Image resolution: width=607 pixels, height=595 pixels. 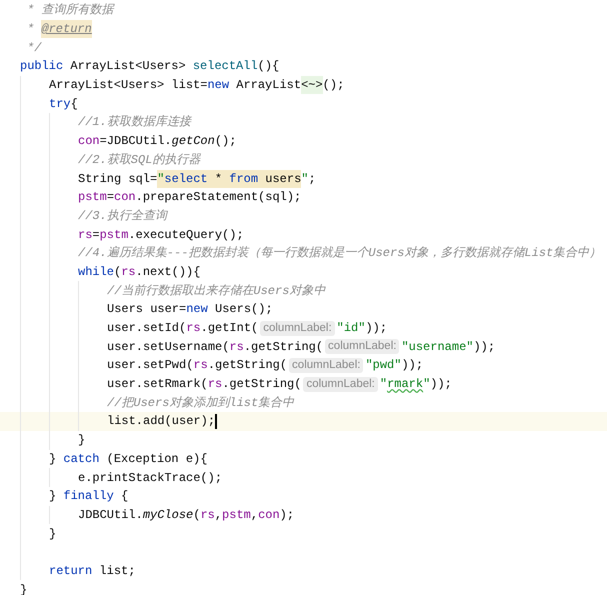 I want to click on code-text: ;, so click(x=312, y=179).